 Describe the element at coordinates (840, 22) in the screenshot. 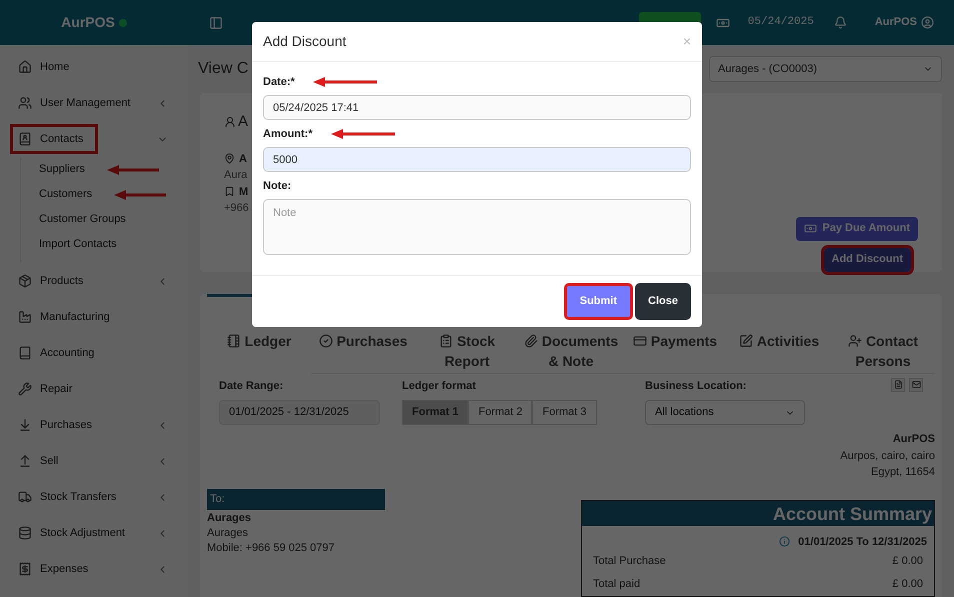

I see `notification-icon` at that location.